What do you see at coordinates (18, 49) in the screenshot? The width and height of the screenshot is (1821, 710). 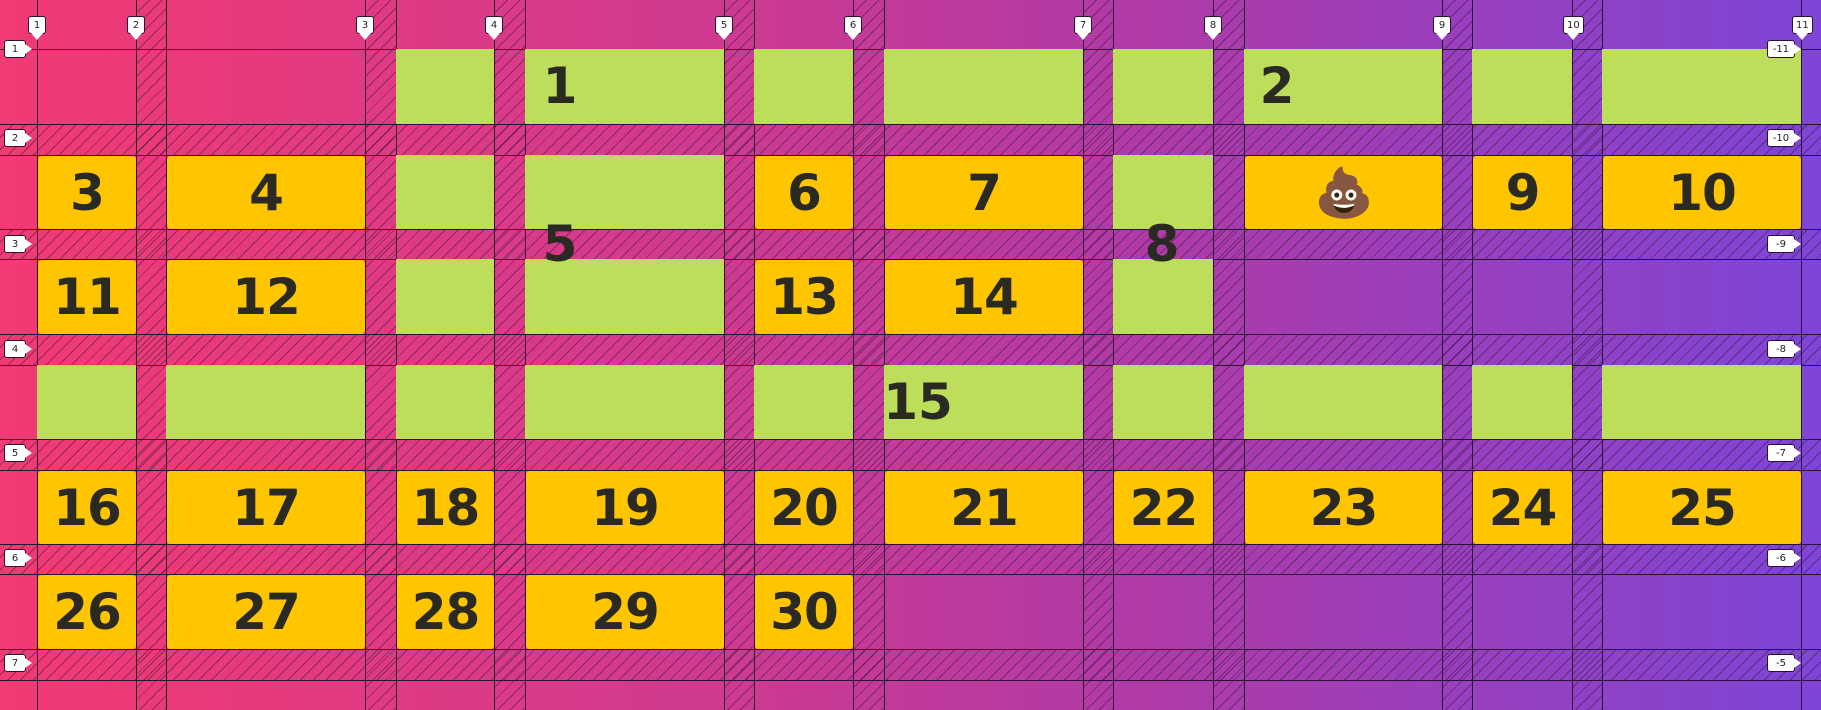 I see `row-line-number-badge: 1` at bounding box center [18, 49].